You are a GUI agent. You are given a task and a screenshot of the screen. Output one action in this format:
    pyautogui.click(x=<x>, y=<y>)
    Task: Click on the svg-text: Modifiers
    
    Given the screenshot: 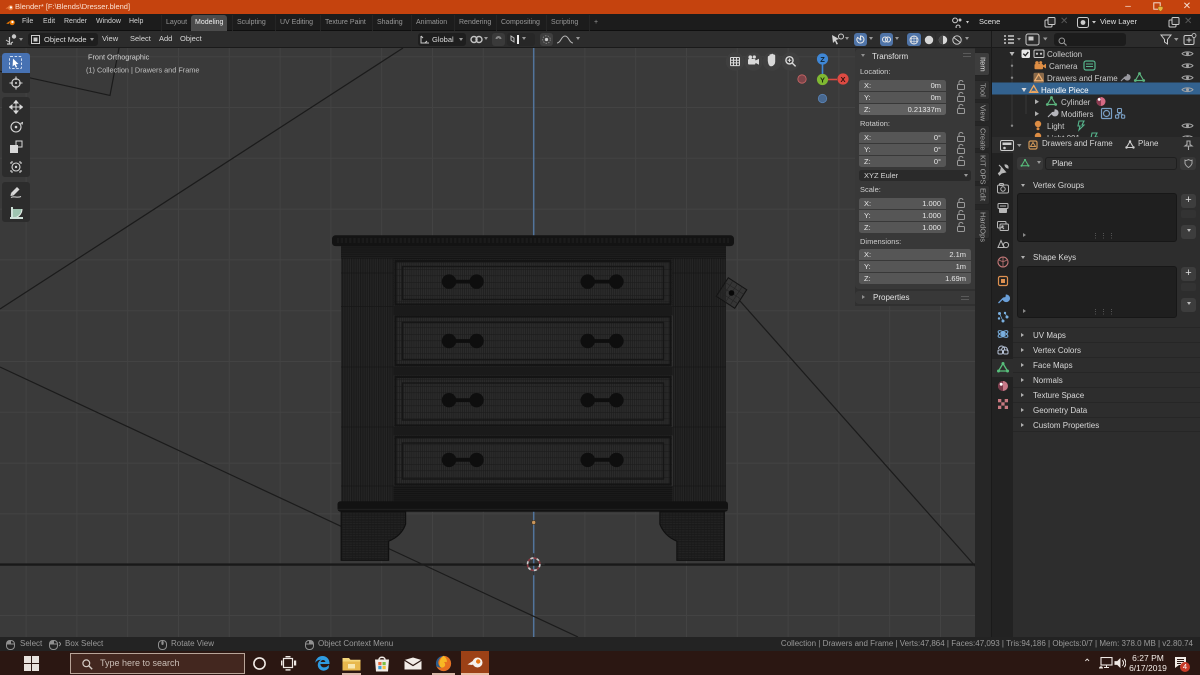 What is the action you would take?
    pyautogui.click(x=1077, y=114)
    